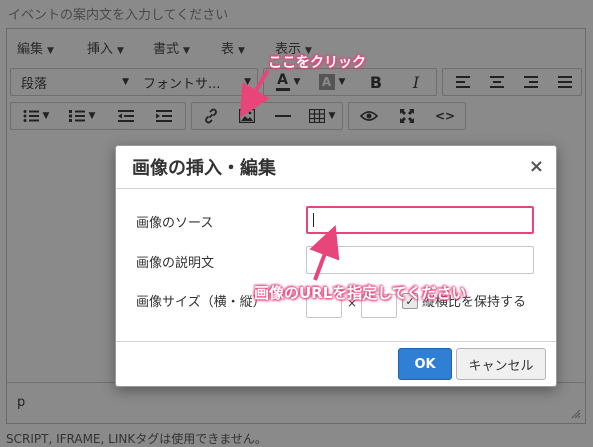  I want to click on preview-button, so click(369, 116).